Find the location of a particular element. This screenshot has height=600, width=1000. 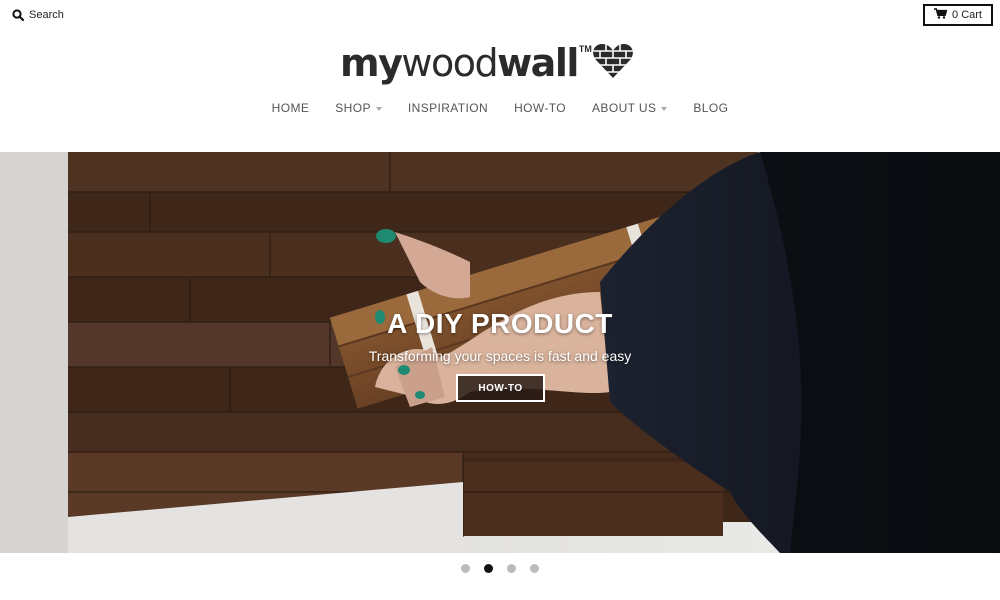

nav-item-how-to: HOW-TO is located at coordinates (540, 108).